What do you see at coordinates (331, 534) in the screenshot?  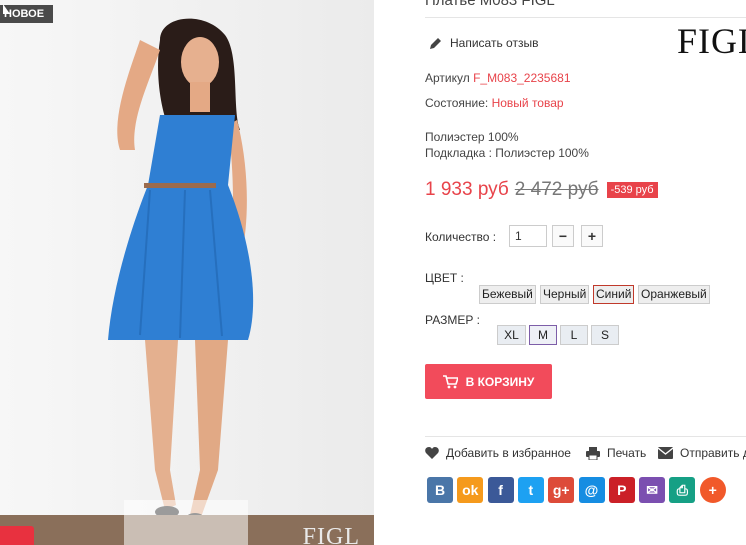 I see `photo-watermark: FIGL` at bounding box center [331, 534].